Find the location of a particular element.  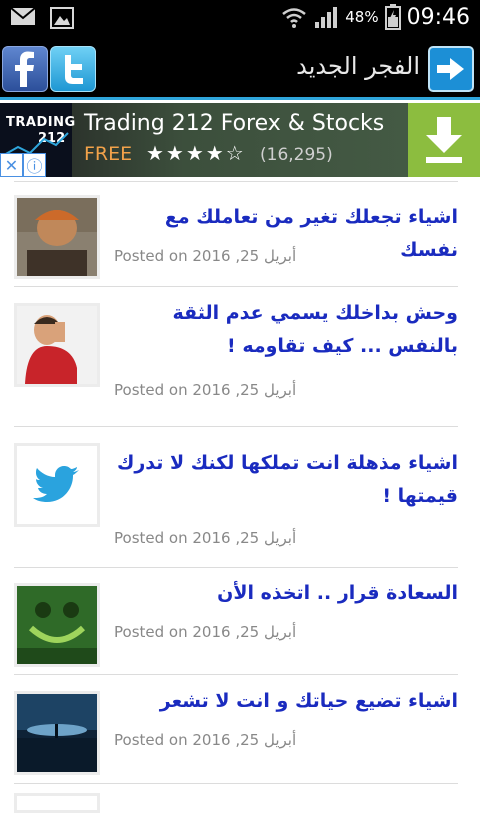

battery-percentage: 48% is located at coordinates (362, 17).